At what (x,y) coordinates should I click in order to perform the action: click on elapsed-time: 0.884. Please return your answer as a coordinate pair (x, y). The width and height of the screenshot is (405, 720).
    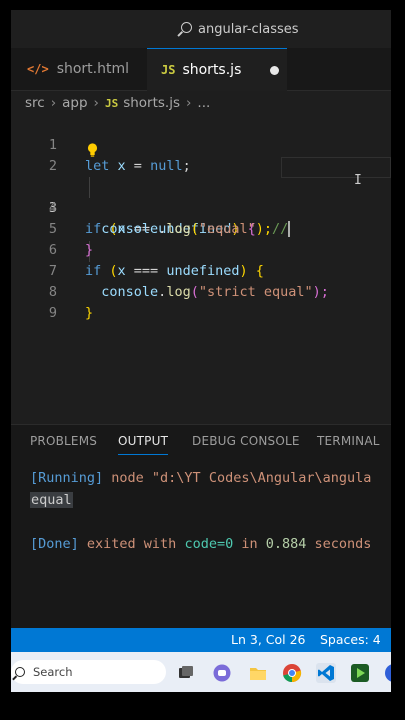
    Looking at the image, I should click on (286, 544).